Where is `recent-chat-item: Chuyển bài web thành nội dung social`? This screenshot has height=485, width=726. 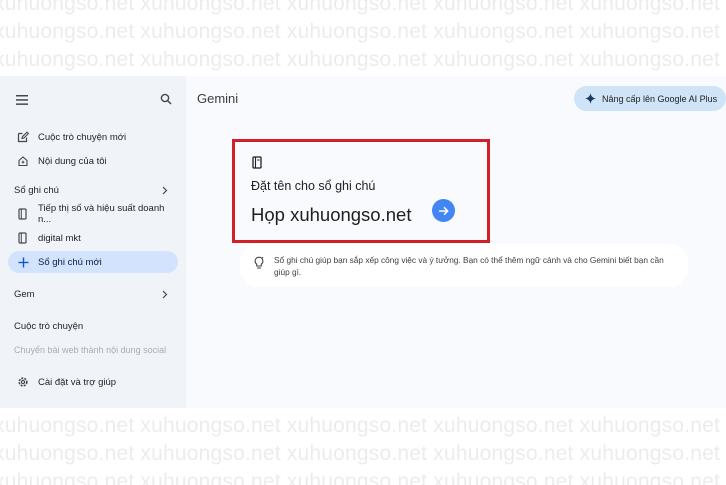
recent-chat-item: Chuyển bài web thành nội dung social is located at coordinates (93, 350).